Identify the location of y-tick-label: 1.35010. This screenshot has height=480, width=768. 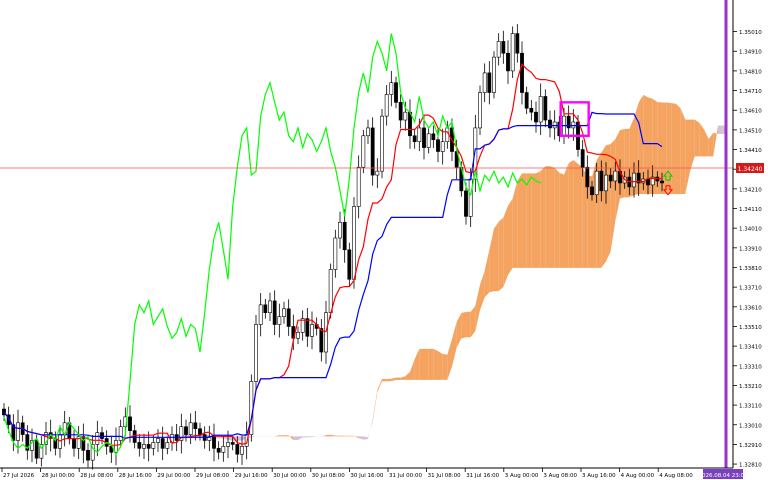
(750, 33).